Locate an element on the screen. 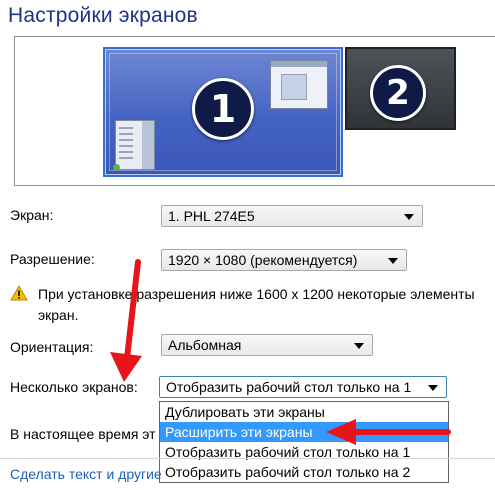  resolution-select-value: 1920 × 1080 (рекомендуется) is located at coordinates (263, 260).